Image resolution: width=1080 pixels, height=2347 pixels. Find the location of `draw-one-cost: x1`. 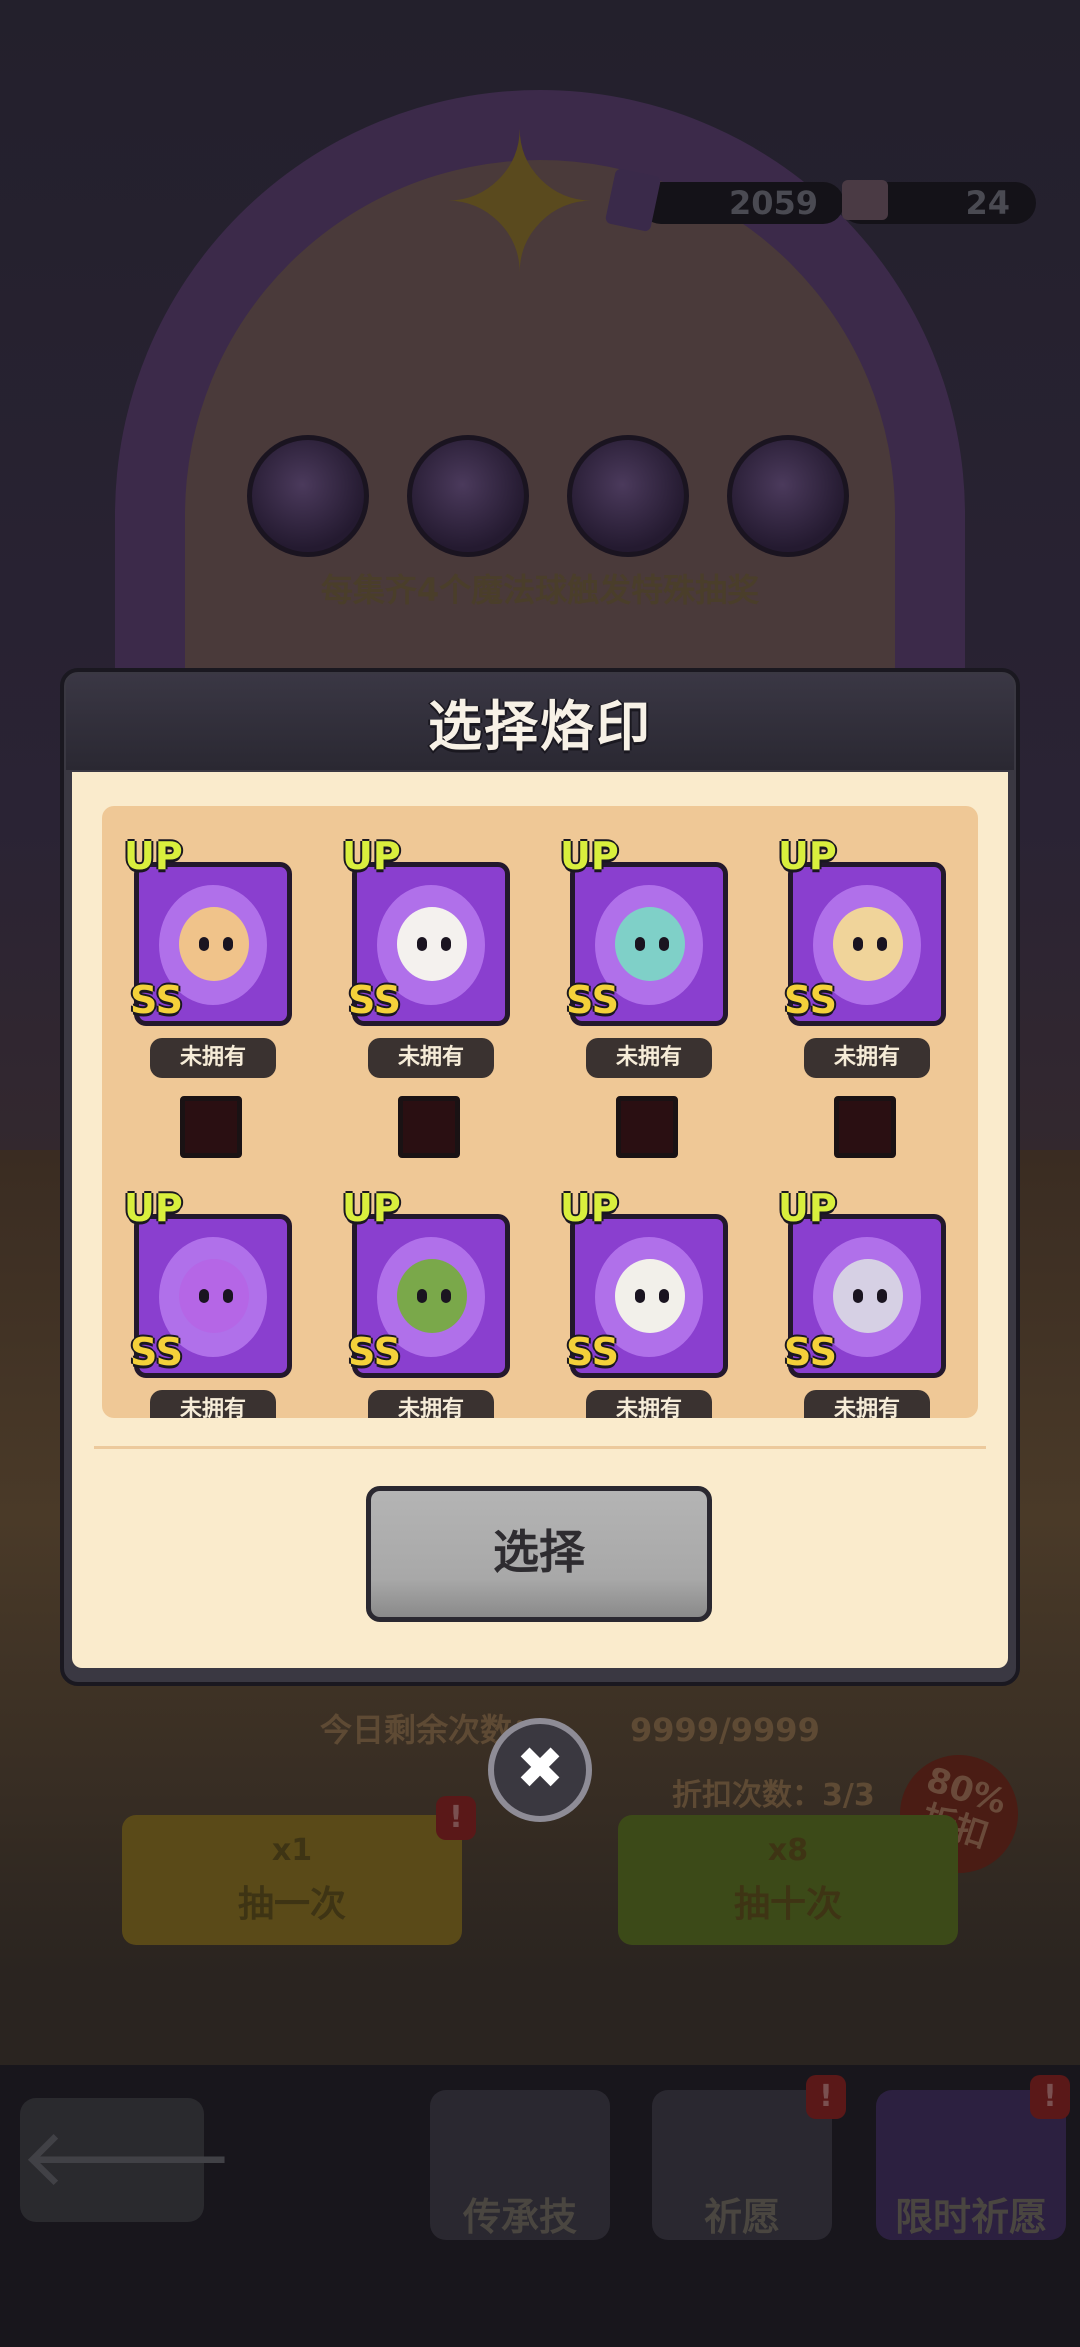

draw-one-cost: x1 is located at coordinates (292, 1850).